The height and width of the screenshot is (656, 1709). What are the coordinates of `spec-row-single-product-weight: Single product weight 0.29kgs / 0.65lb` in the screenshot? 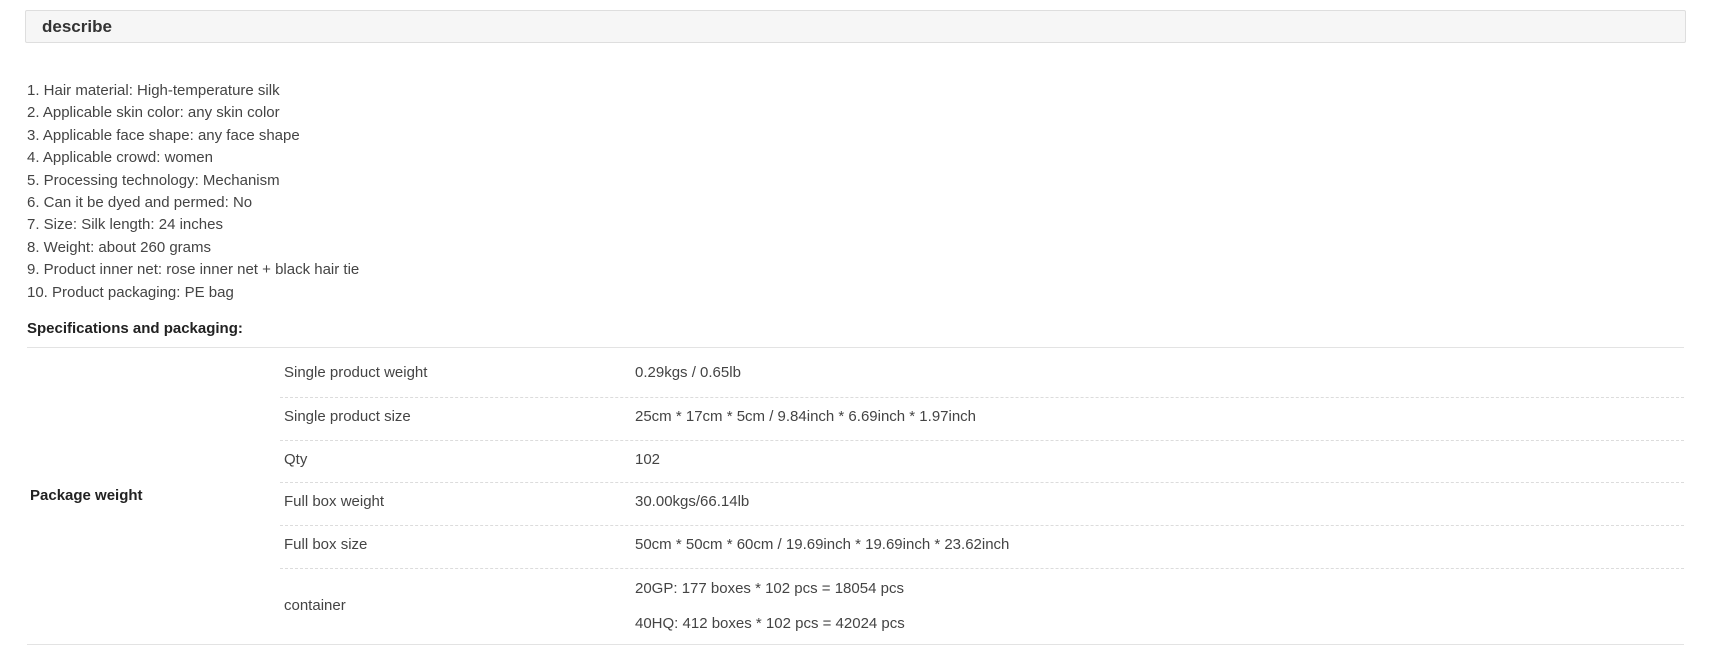 It's located at (982, 376).